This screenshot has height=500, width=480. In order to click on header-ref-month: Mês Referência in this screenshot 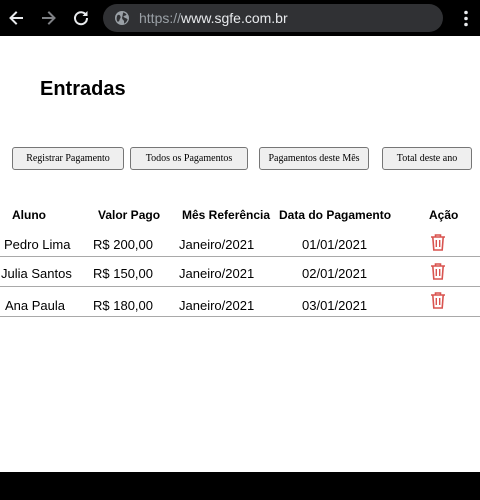, I will do `click(226, 215)`.